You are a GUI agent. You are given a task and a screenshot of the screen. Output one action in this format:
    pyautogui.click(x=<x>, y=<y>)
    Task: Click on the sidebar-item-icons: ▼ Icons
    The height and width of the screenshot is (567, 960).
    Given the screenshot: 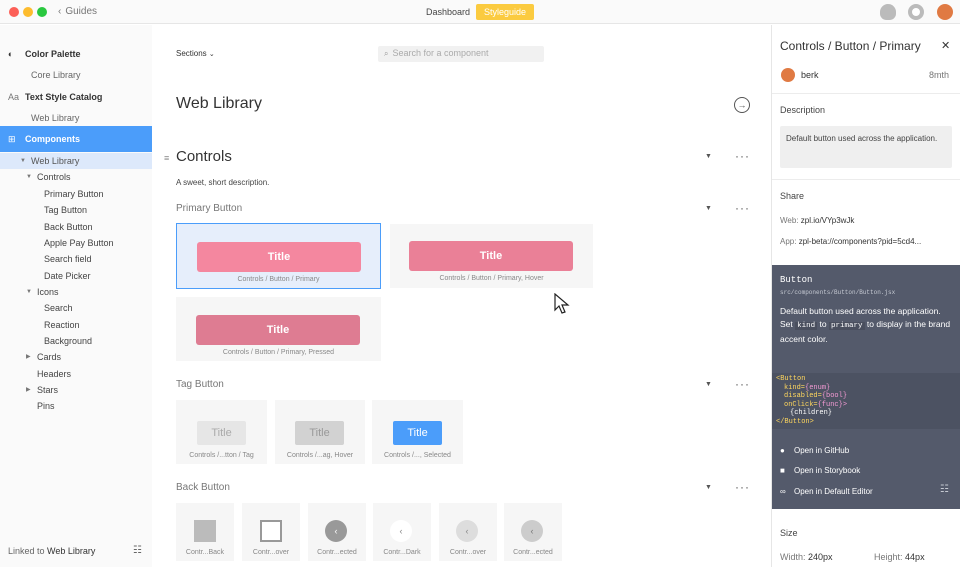 What is the action you would take?
    pyautogui.click(x=76, y=292)
    